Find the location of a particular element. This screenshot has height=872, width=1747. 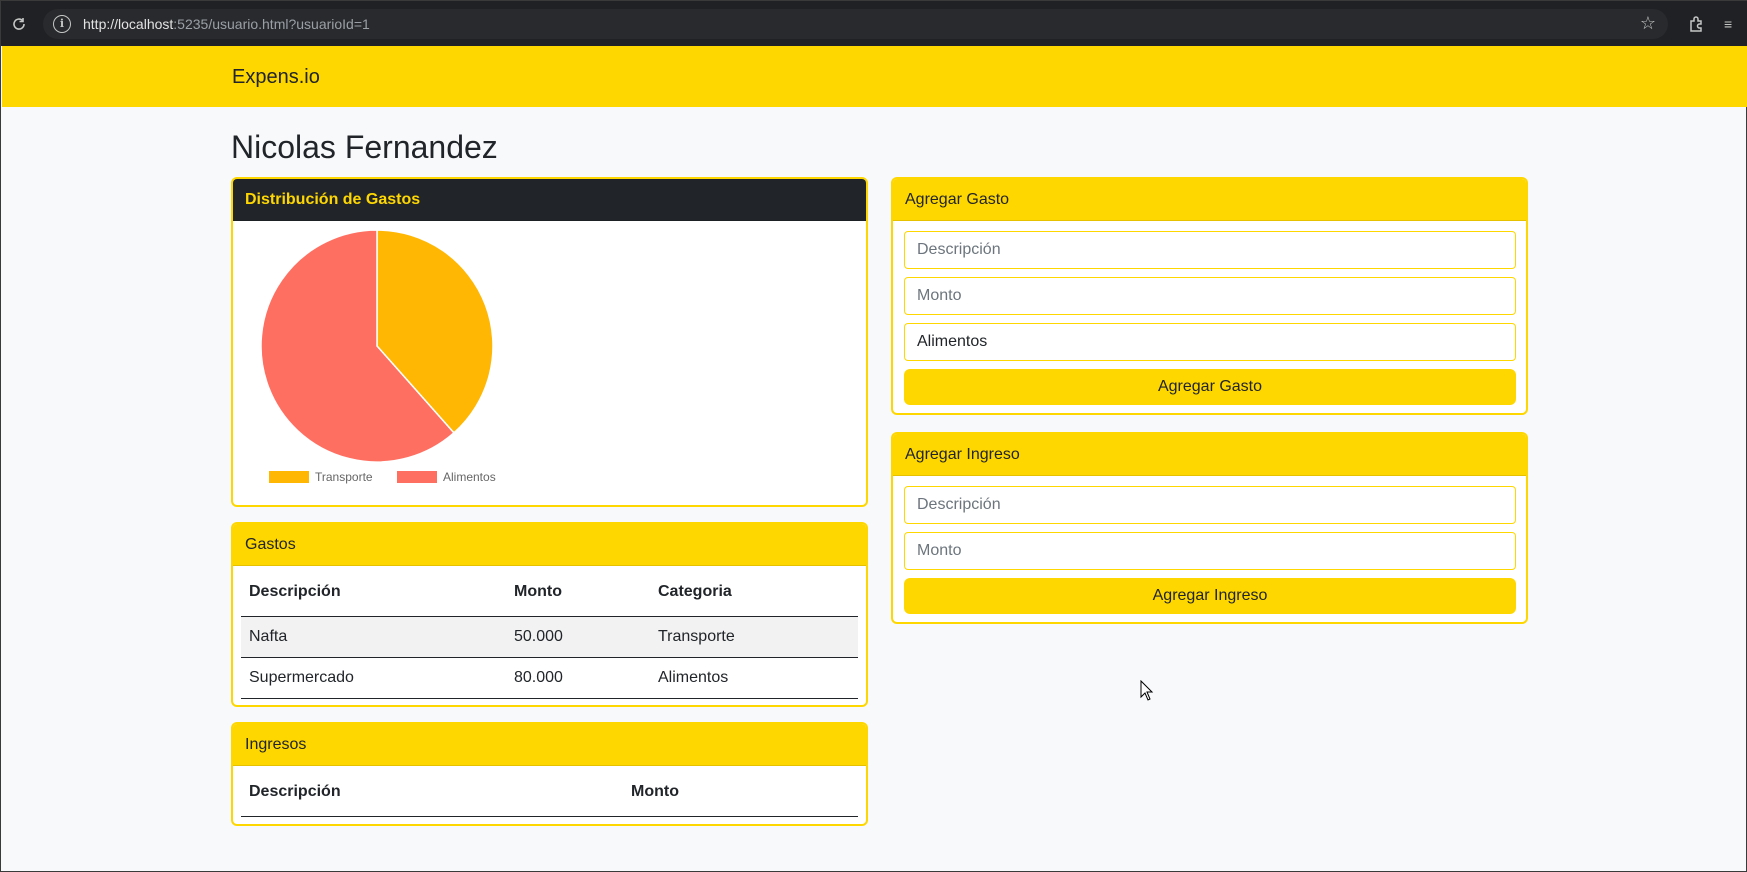

cell-descripcion: Supermercado is located at coordinates (373, 678).